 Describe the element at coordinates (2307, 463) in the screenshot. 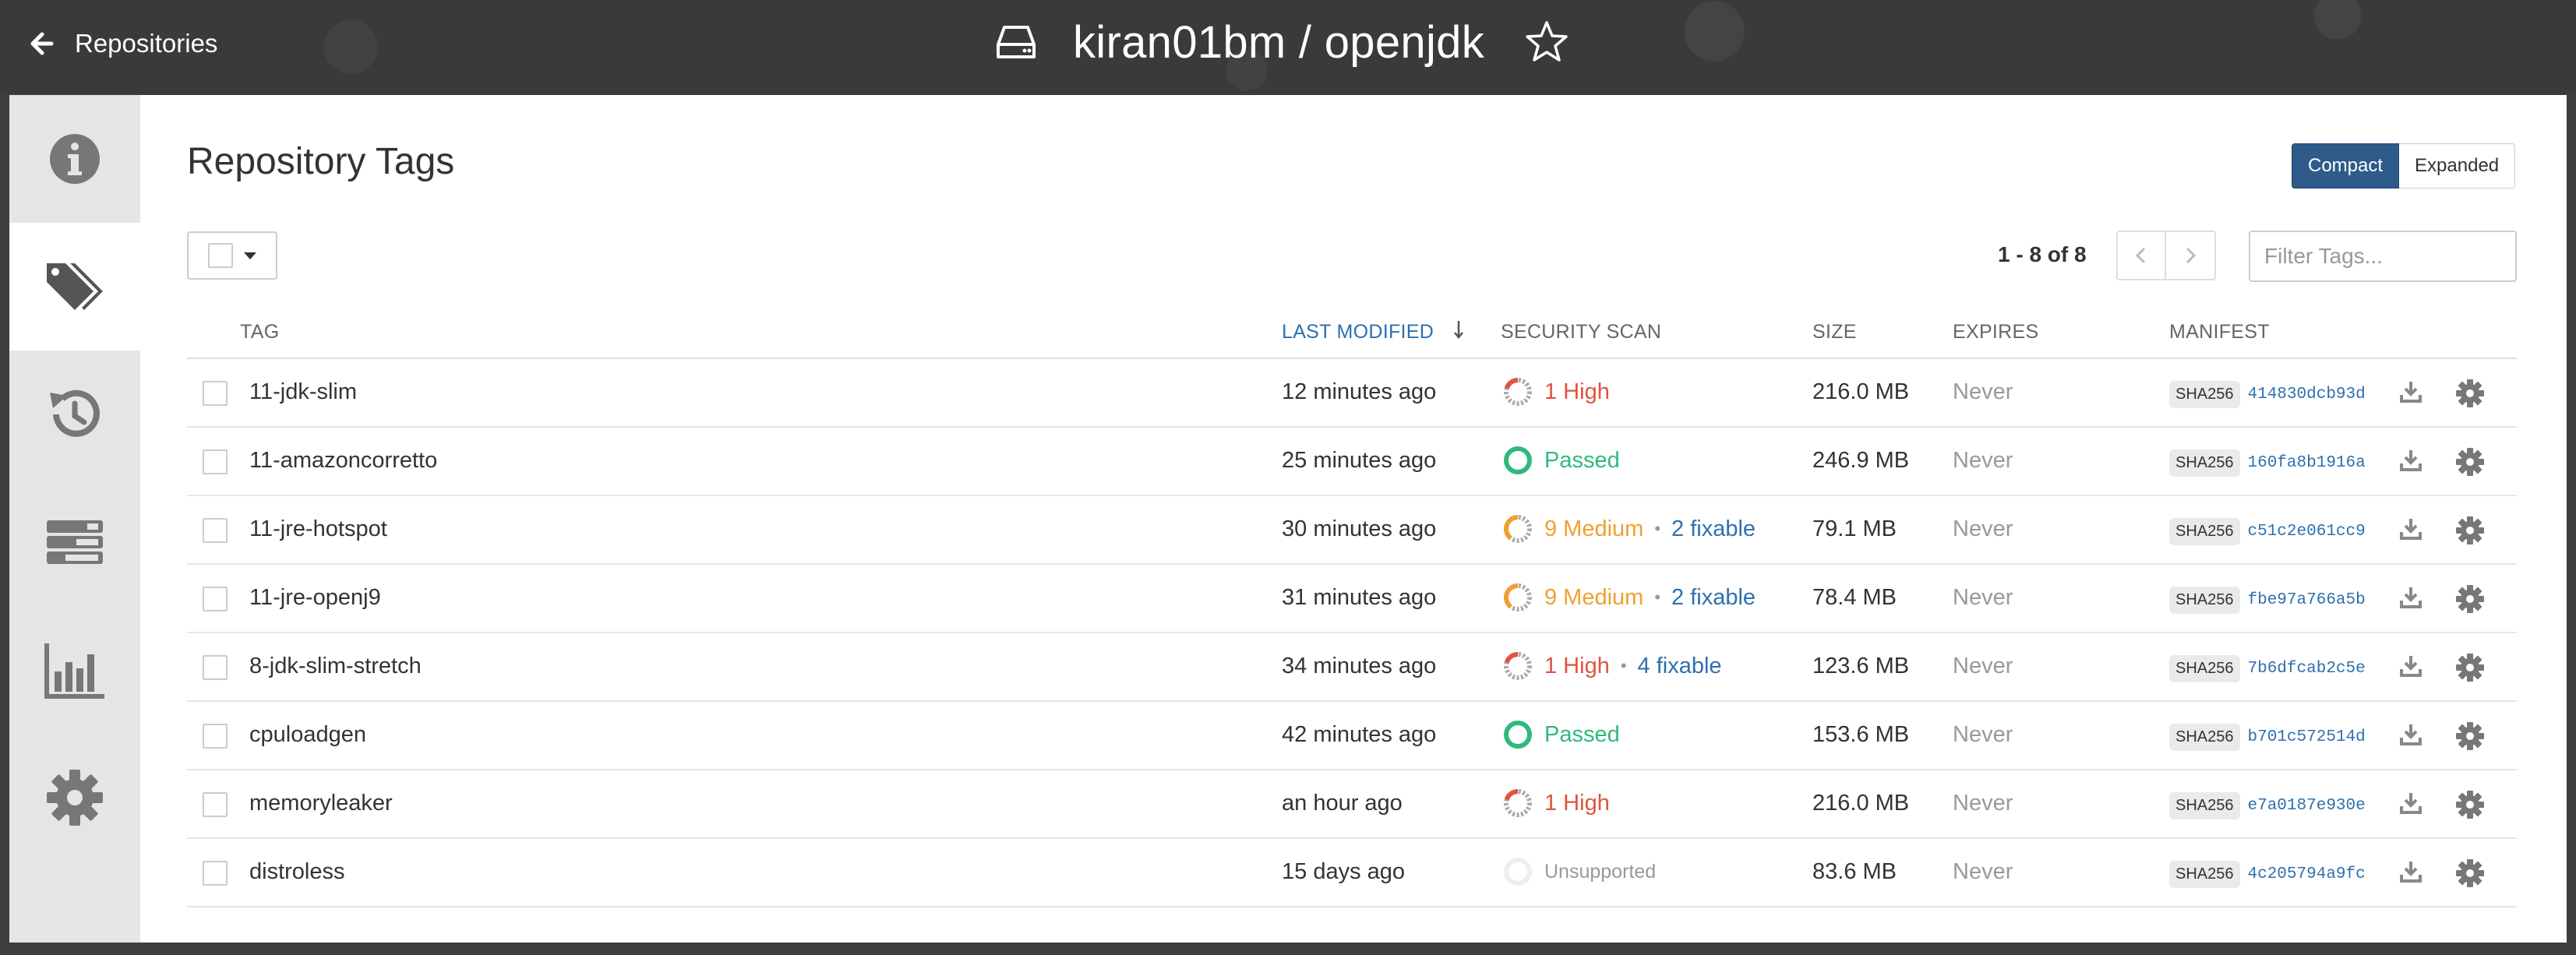

I see `digest-link: 160fa8b1916a` at that location.